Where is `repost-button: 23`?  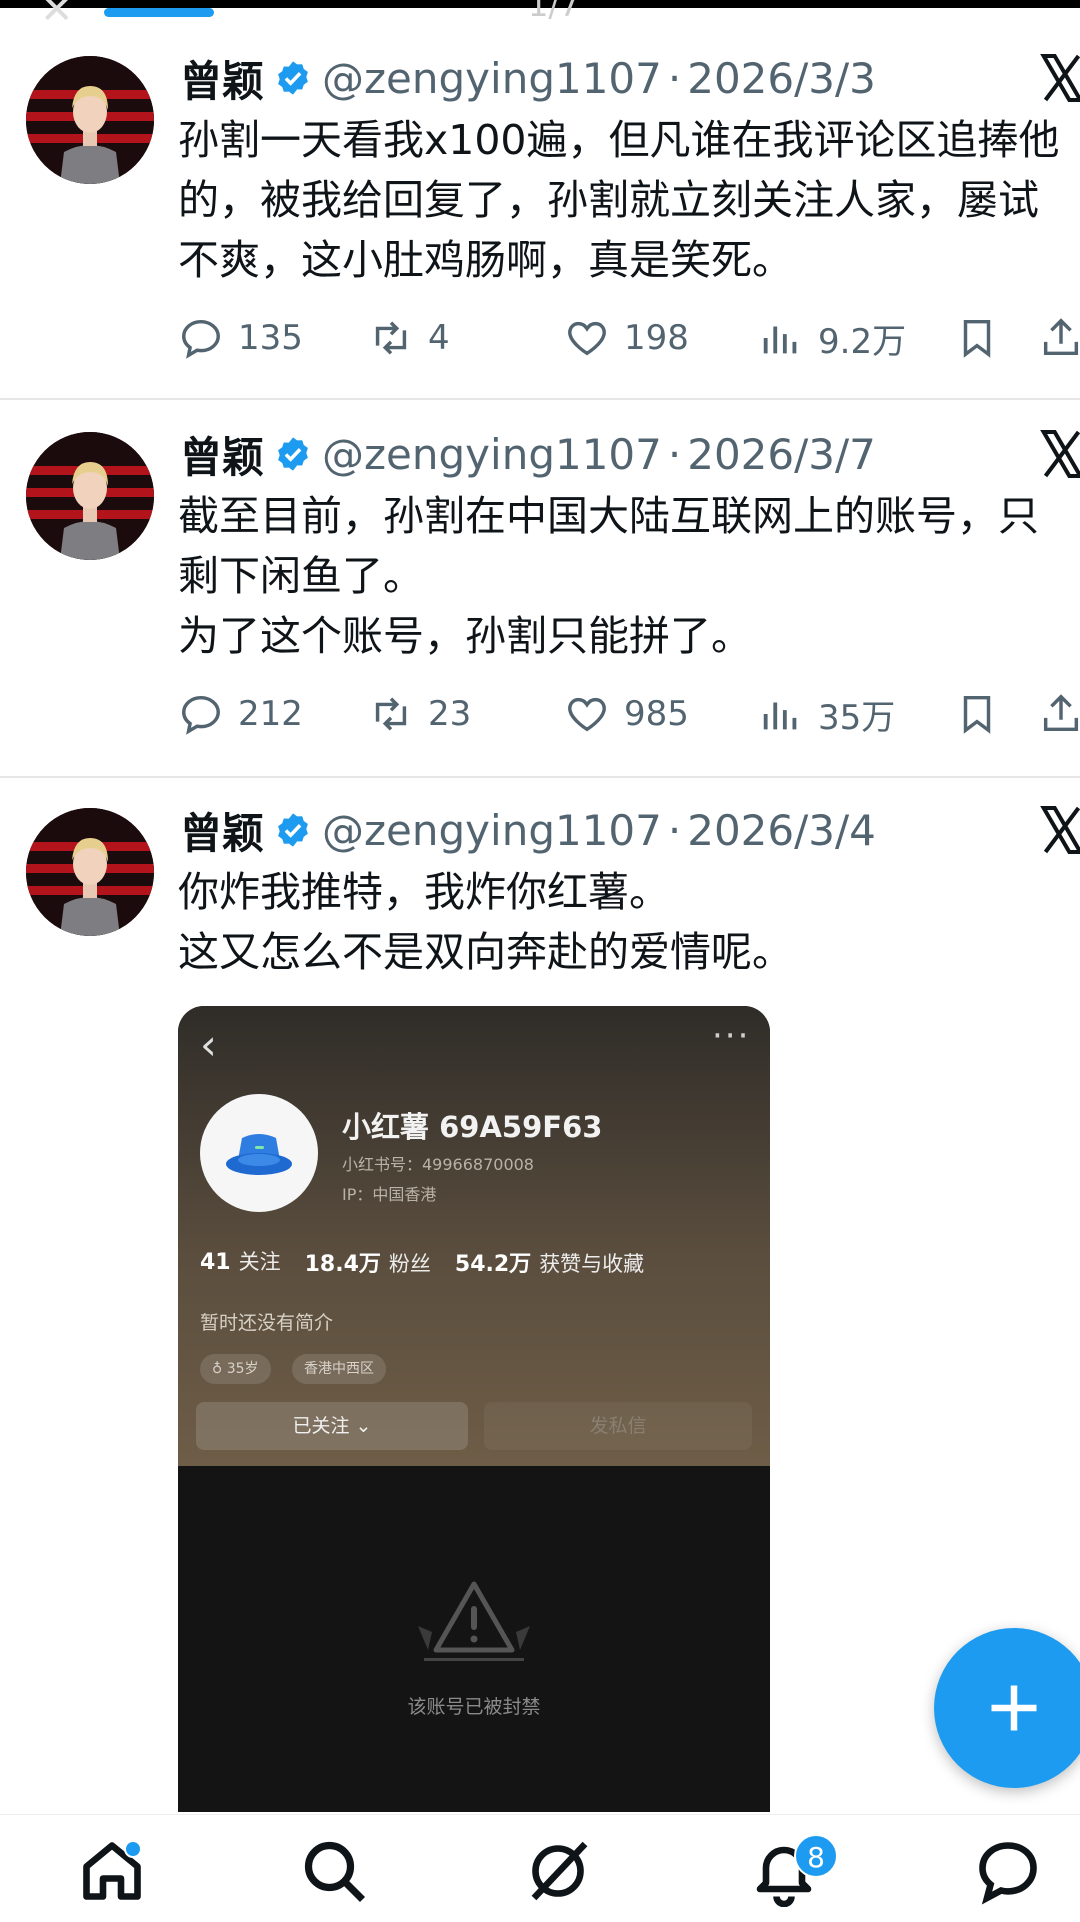 repost-button: 23 is located at coordinates (419, 714).